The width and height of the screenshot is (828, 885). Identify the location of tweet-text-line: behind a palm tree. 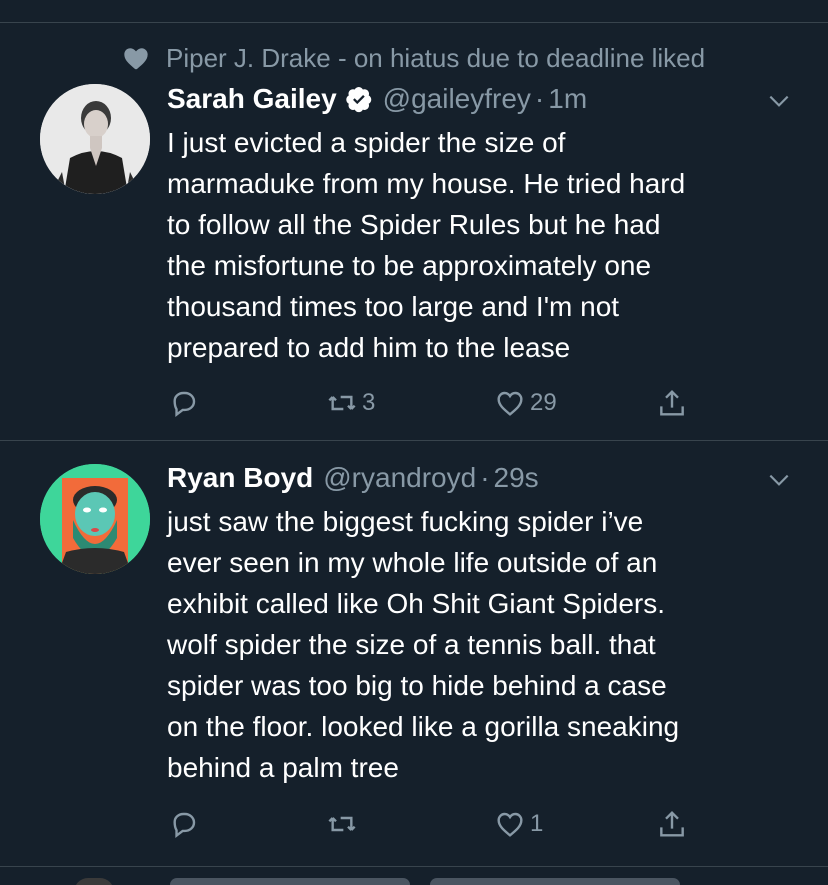
(283, 767).